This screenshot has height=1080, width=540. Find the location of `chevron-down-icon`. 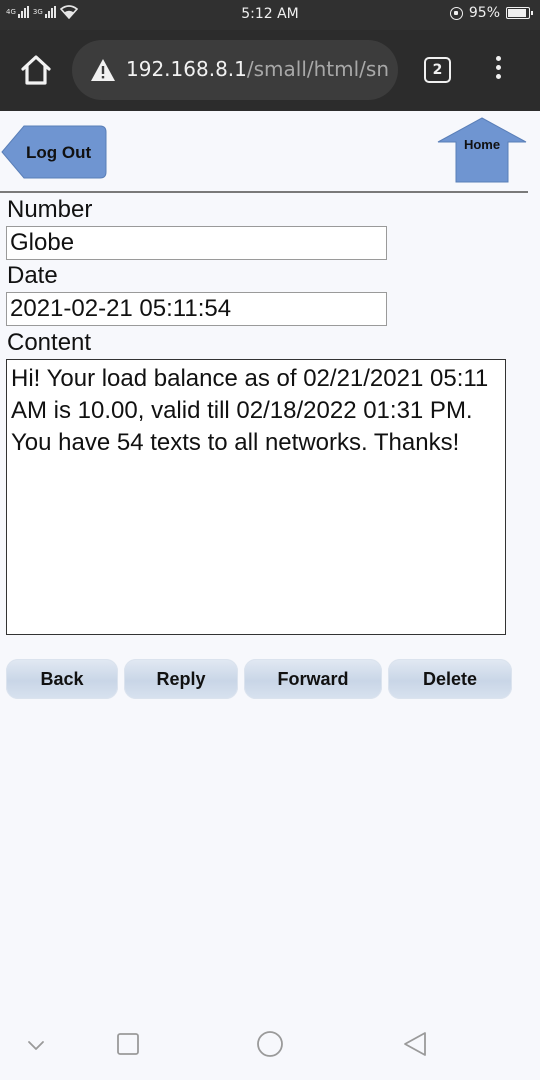

chevron-down-icon is located at coordinates (36, 1045).